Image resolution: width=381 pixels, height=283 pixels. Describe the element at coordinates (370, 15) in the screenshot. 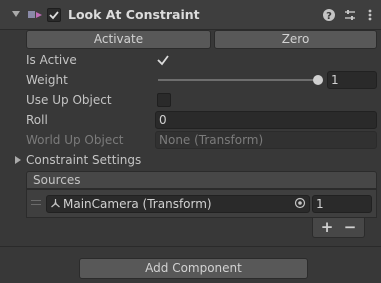

I see `menu-icon` at that location.